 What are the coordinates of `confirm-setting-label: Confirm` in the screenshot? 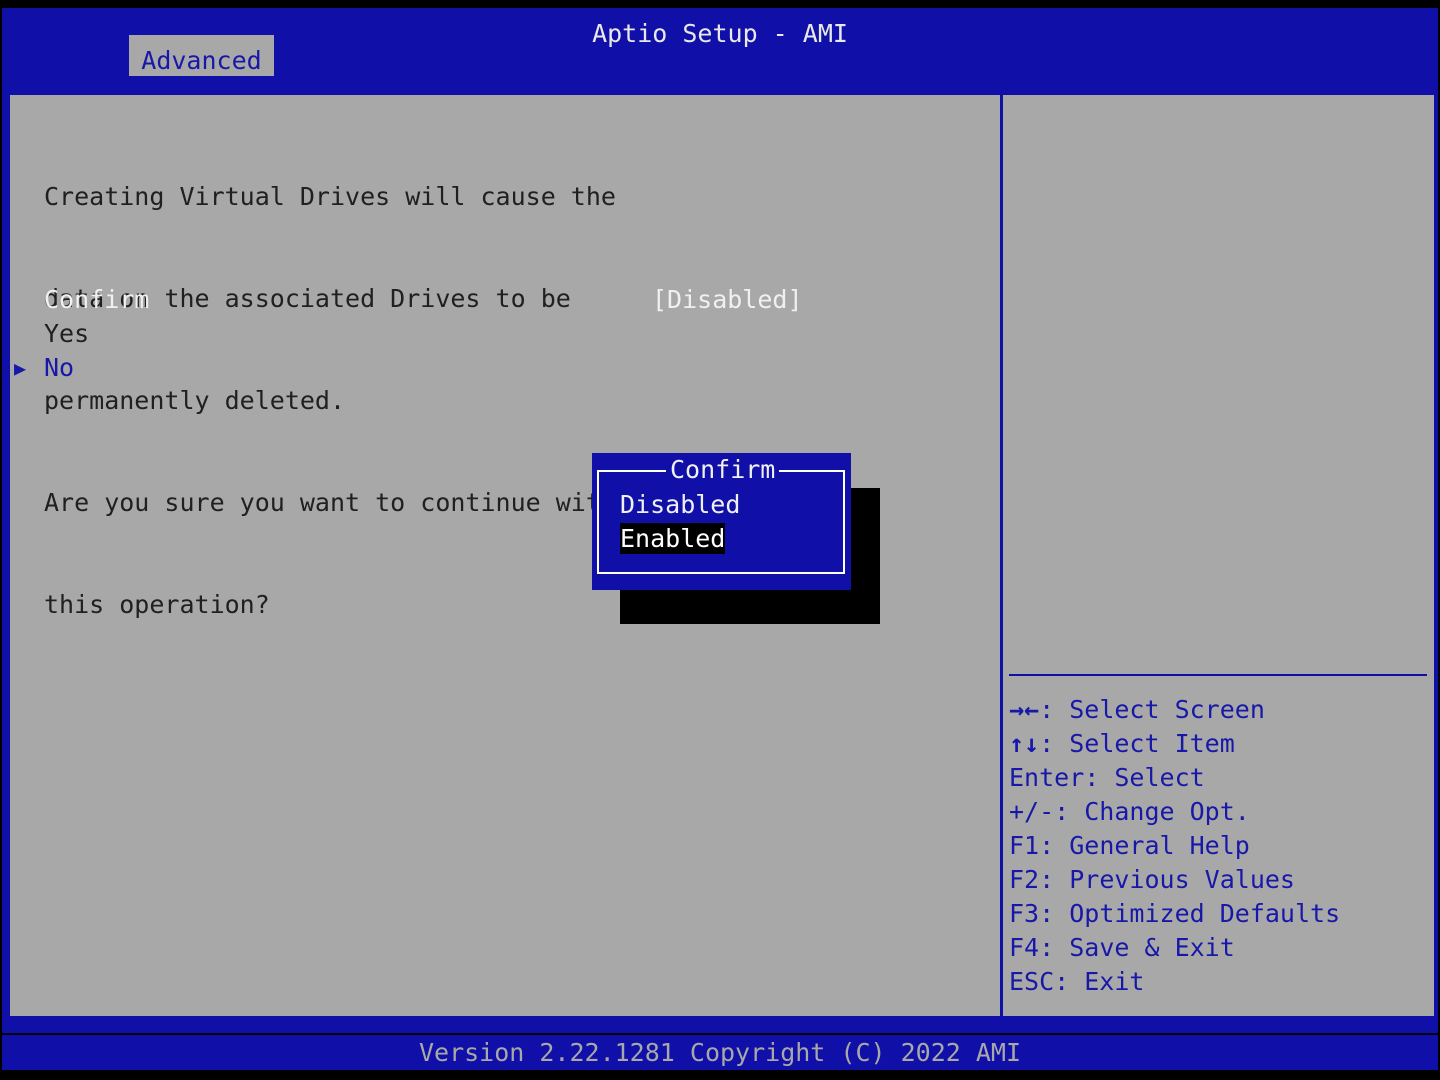 It's located at (96, 300).